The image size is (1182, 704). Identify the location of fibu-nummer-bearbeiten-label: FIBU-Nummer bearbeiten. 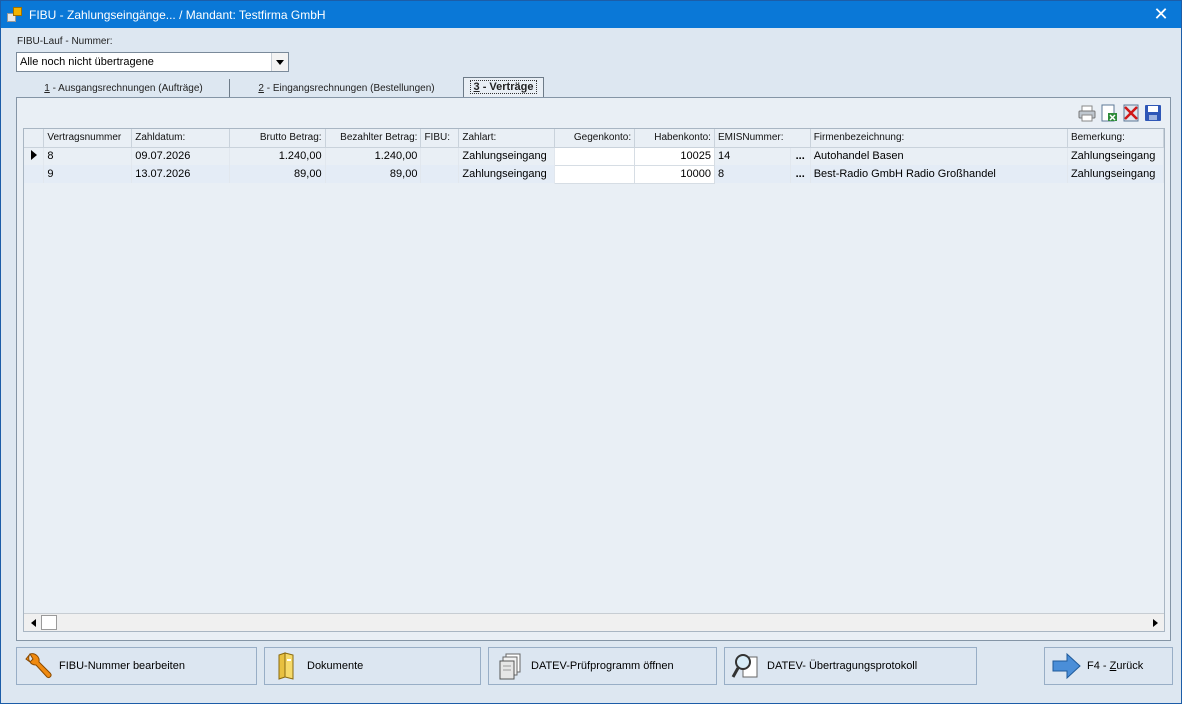
(122, 666).